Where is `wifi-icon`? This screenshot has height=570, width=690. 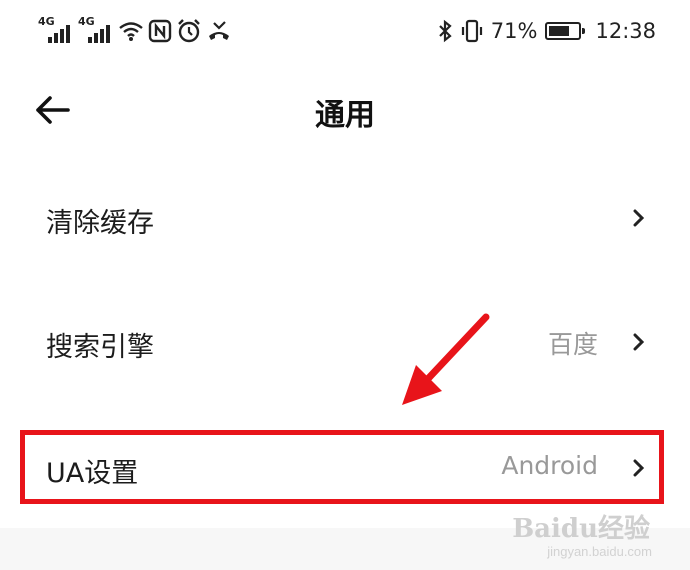 wifi-icon is located at coordinates (131, 31).